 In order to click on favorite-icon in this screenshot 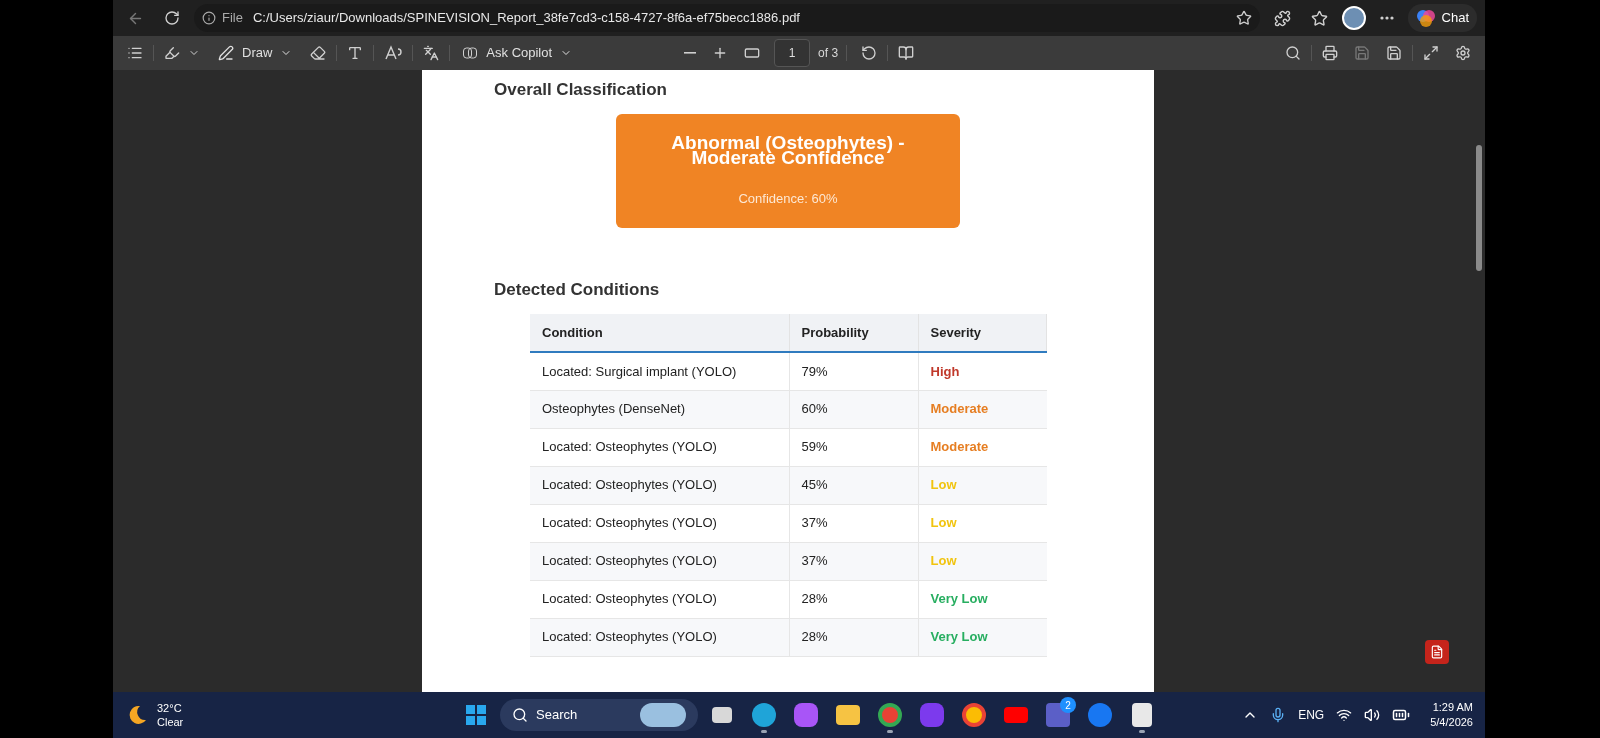, I will do `click(1243, 18)`.